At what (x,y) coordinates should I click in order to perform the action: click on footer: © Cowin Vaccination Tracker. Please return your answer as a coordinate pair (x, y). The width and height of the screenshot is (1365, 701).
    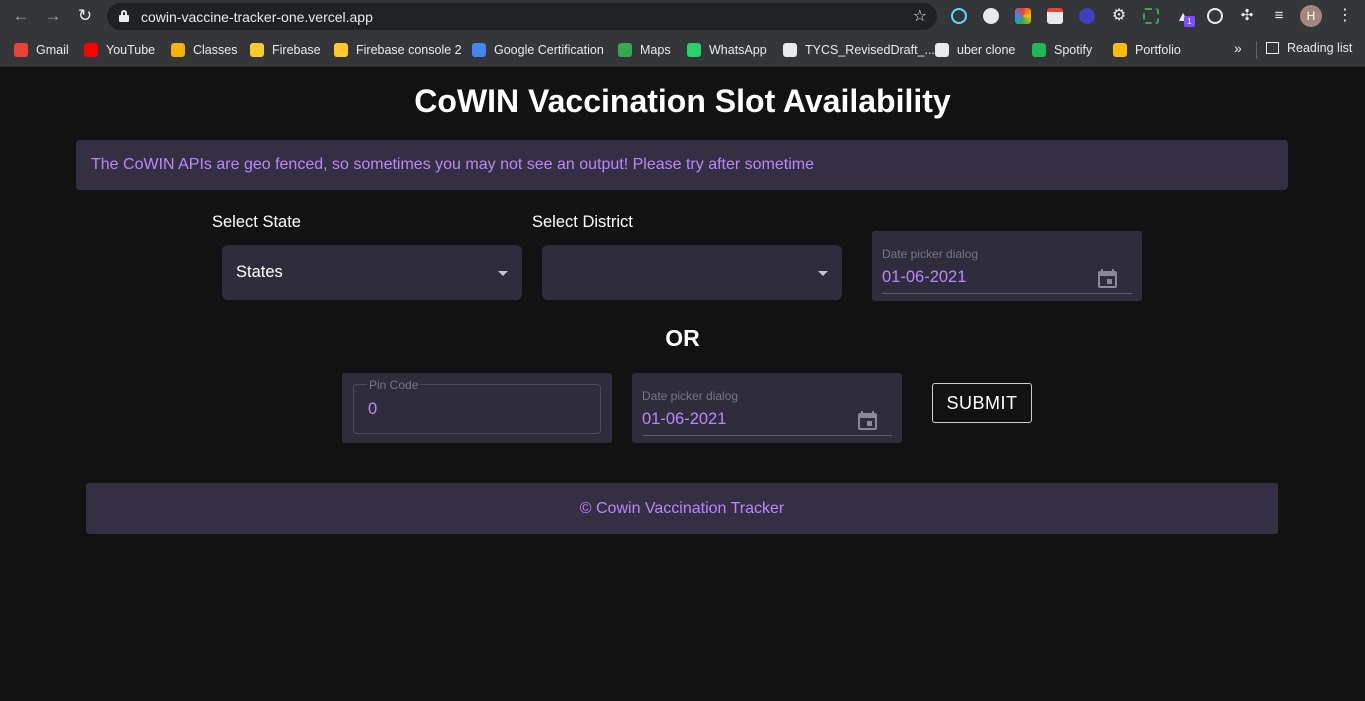
    Looking at the image, I should click on (682, 508).